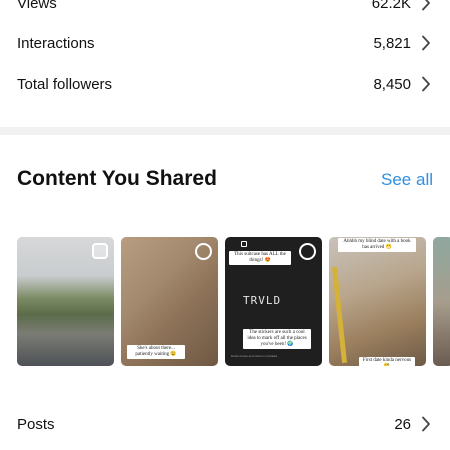  What do you see at coordinates (156, 352) in the screenshot?
I see `thumbnail-caption: She's about there... patiently waiting 😉` at bounding box center [156, 352].